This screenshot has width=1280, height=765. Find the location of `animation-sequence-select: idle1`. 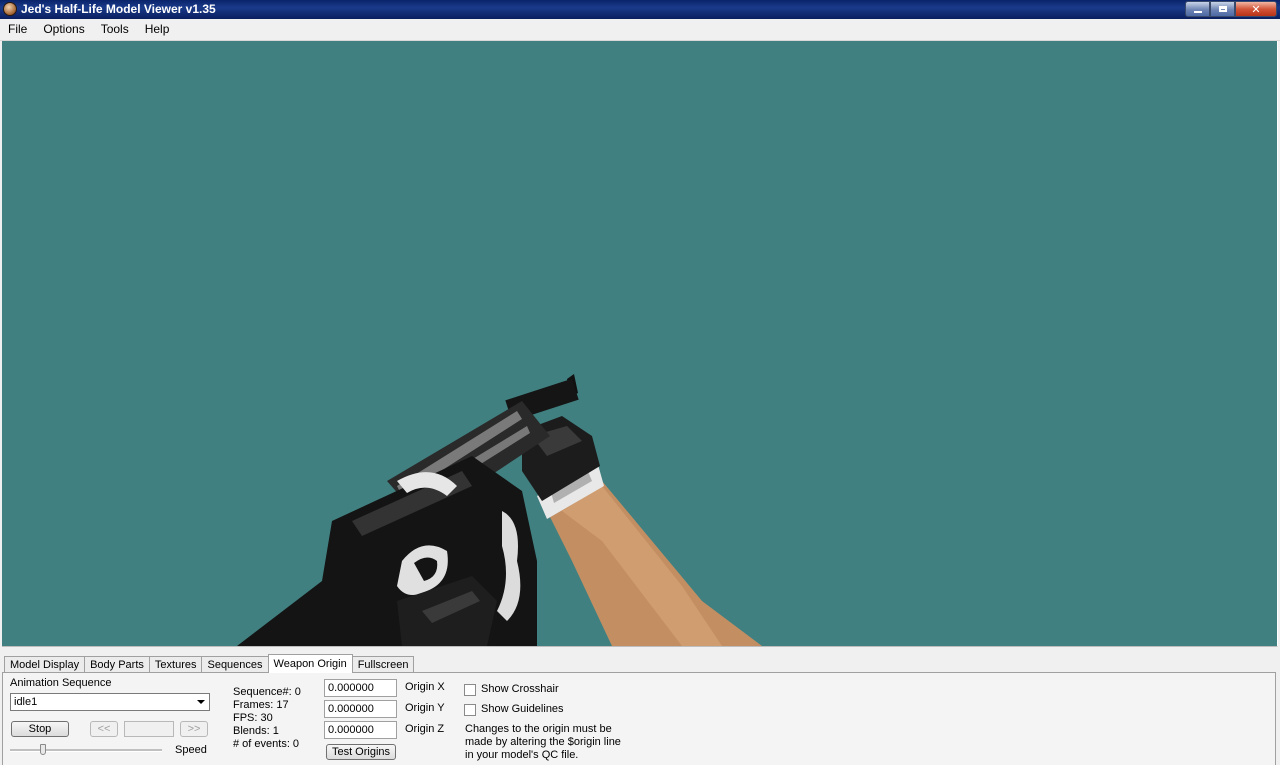

animation-sequence-select: idle1 is located at coordinates (110, 702).